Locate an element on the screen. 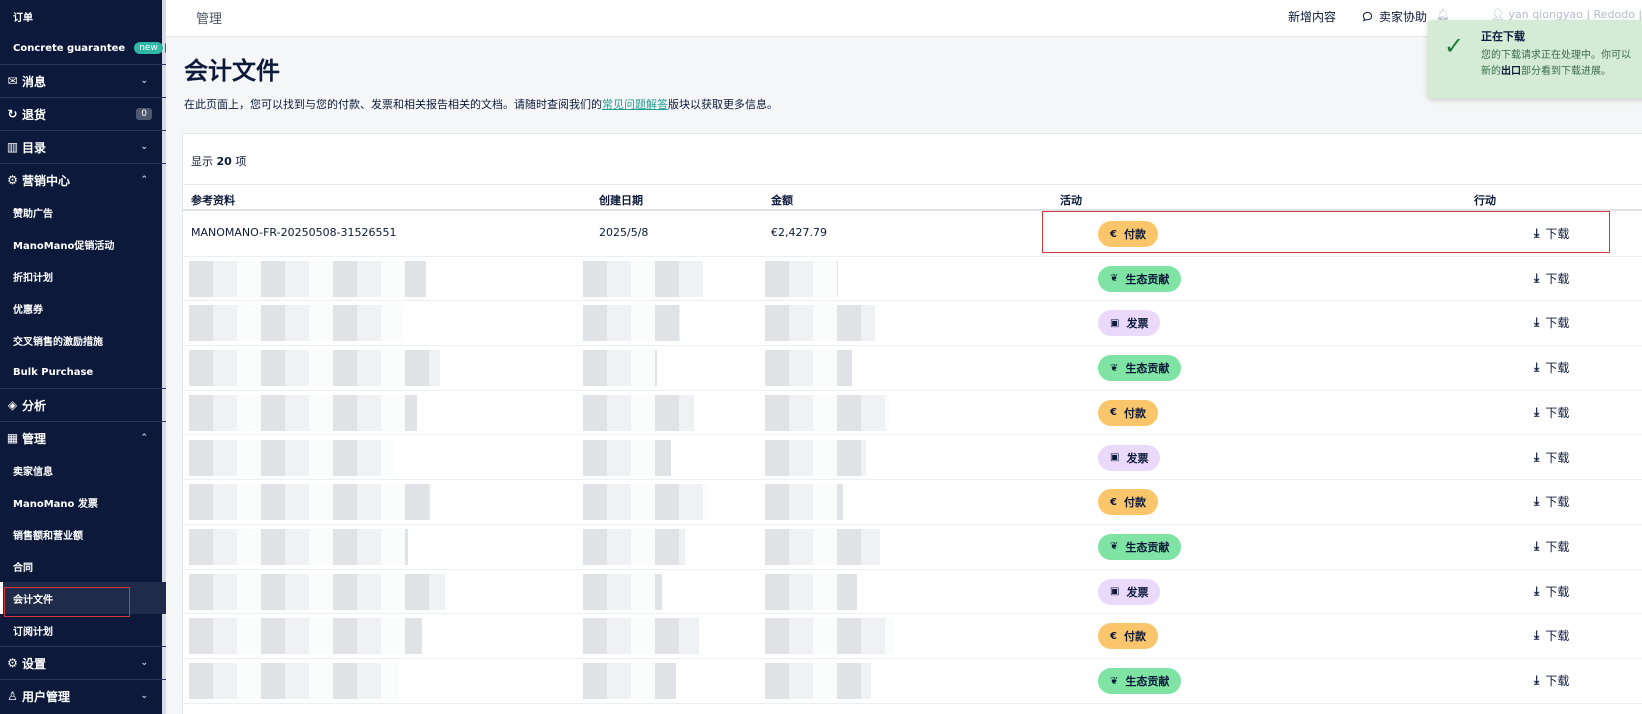 The width and height of the screenshot is (1642, 714). sidebar-item-8: 折扣计划 is located at coordinates (83, 276).